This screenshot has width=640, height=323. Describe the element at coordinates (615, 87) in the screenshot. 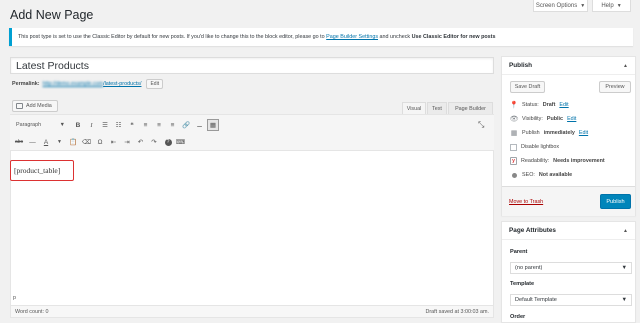

I see `preview-button: Preview` at that location.